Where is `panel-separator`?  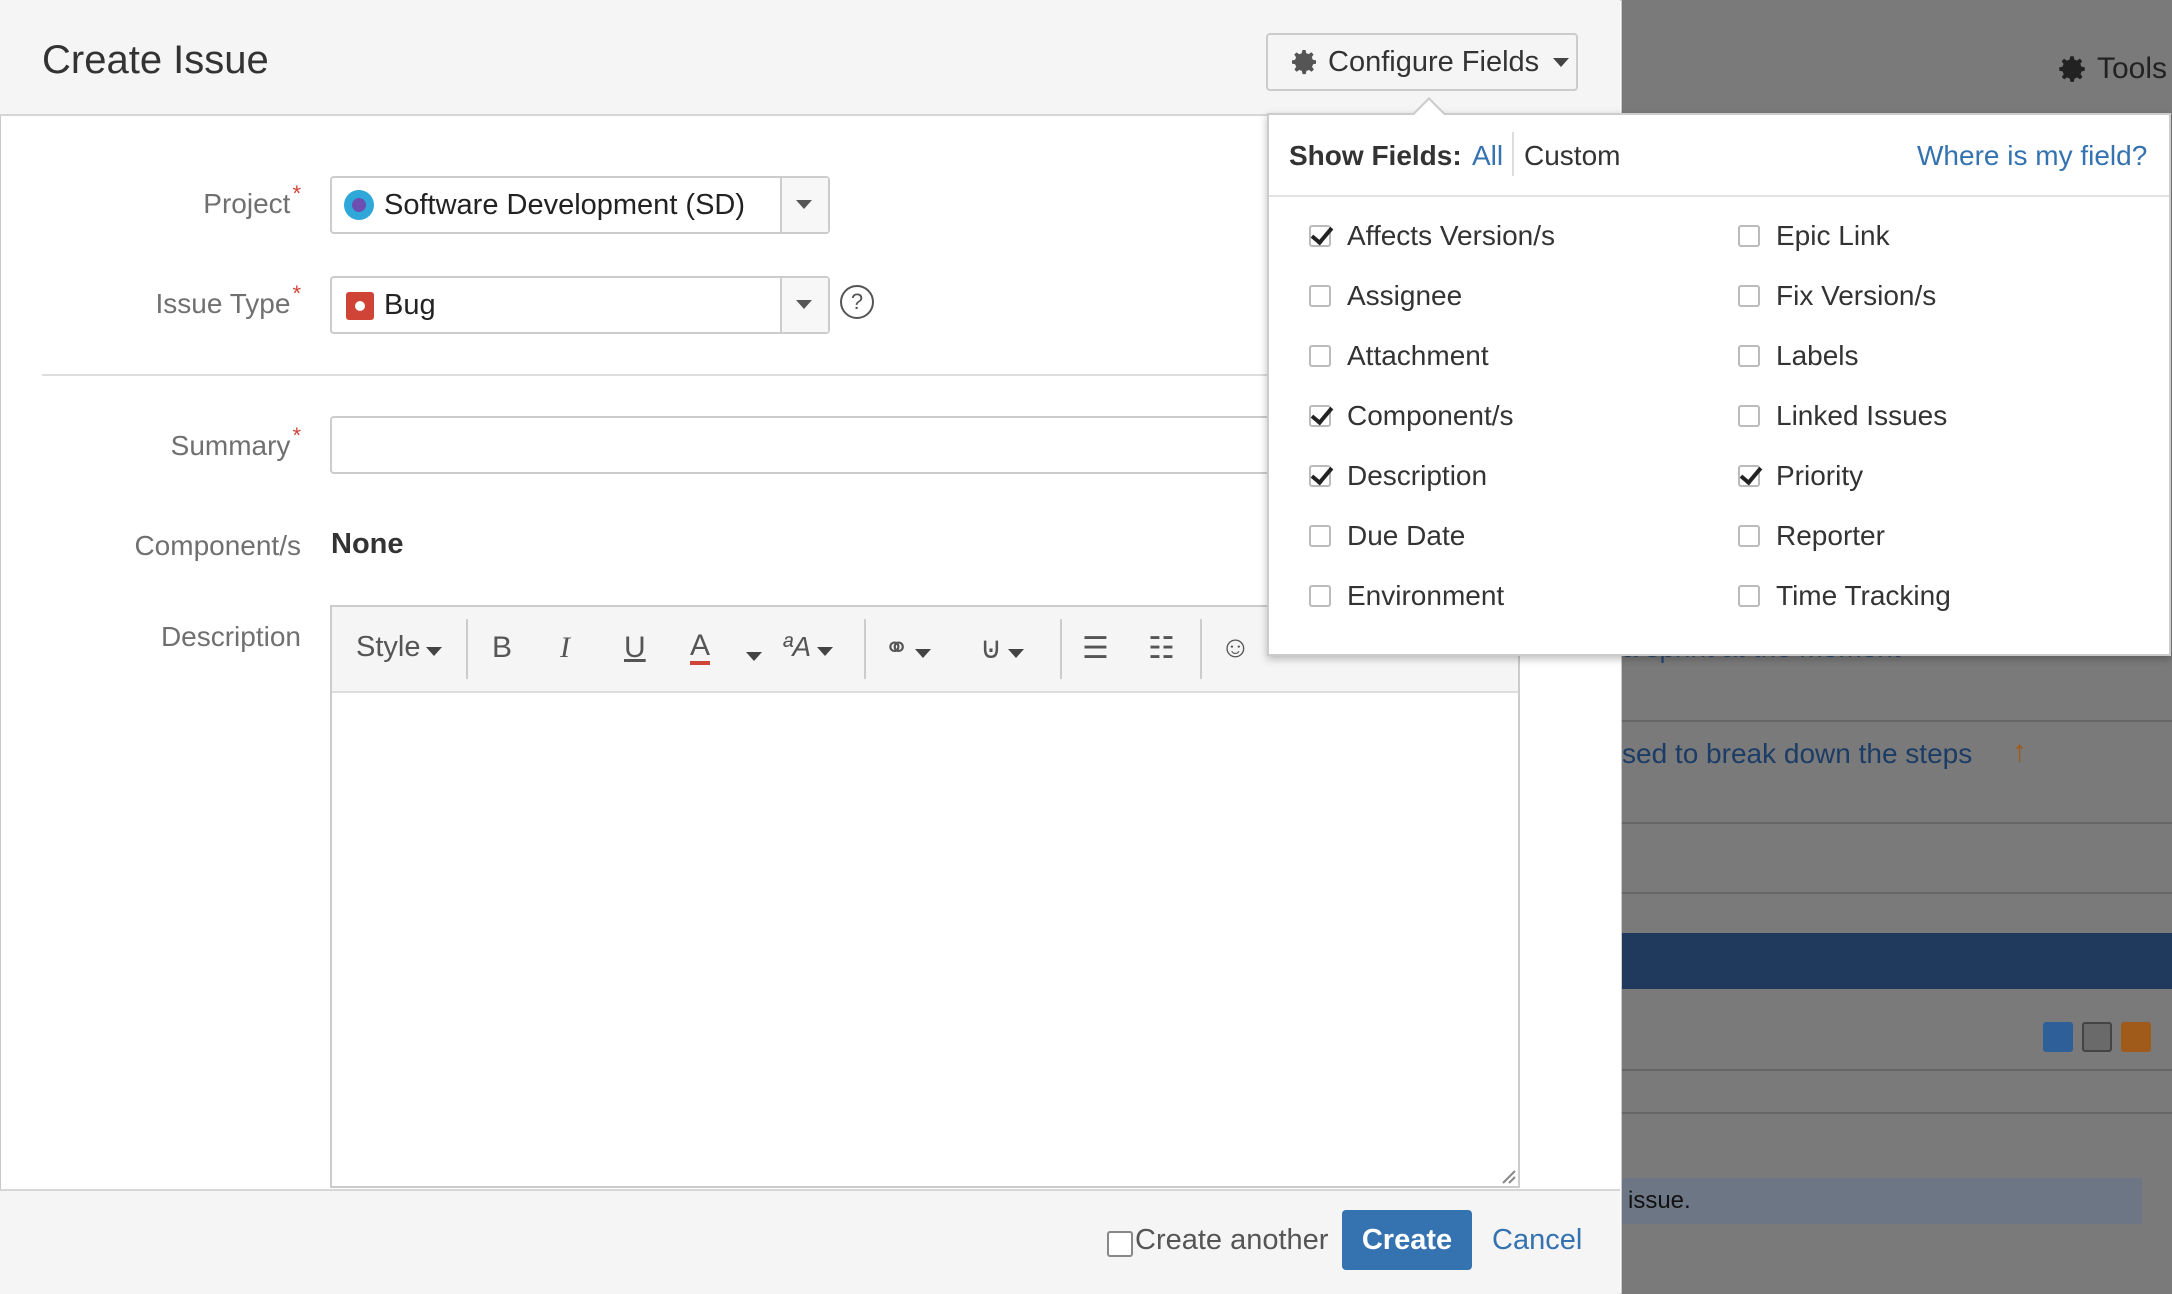
panel-separator is located at coordinates (1513, 154).